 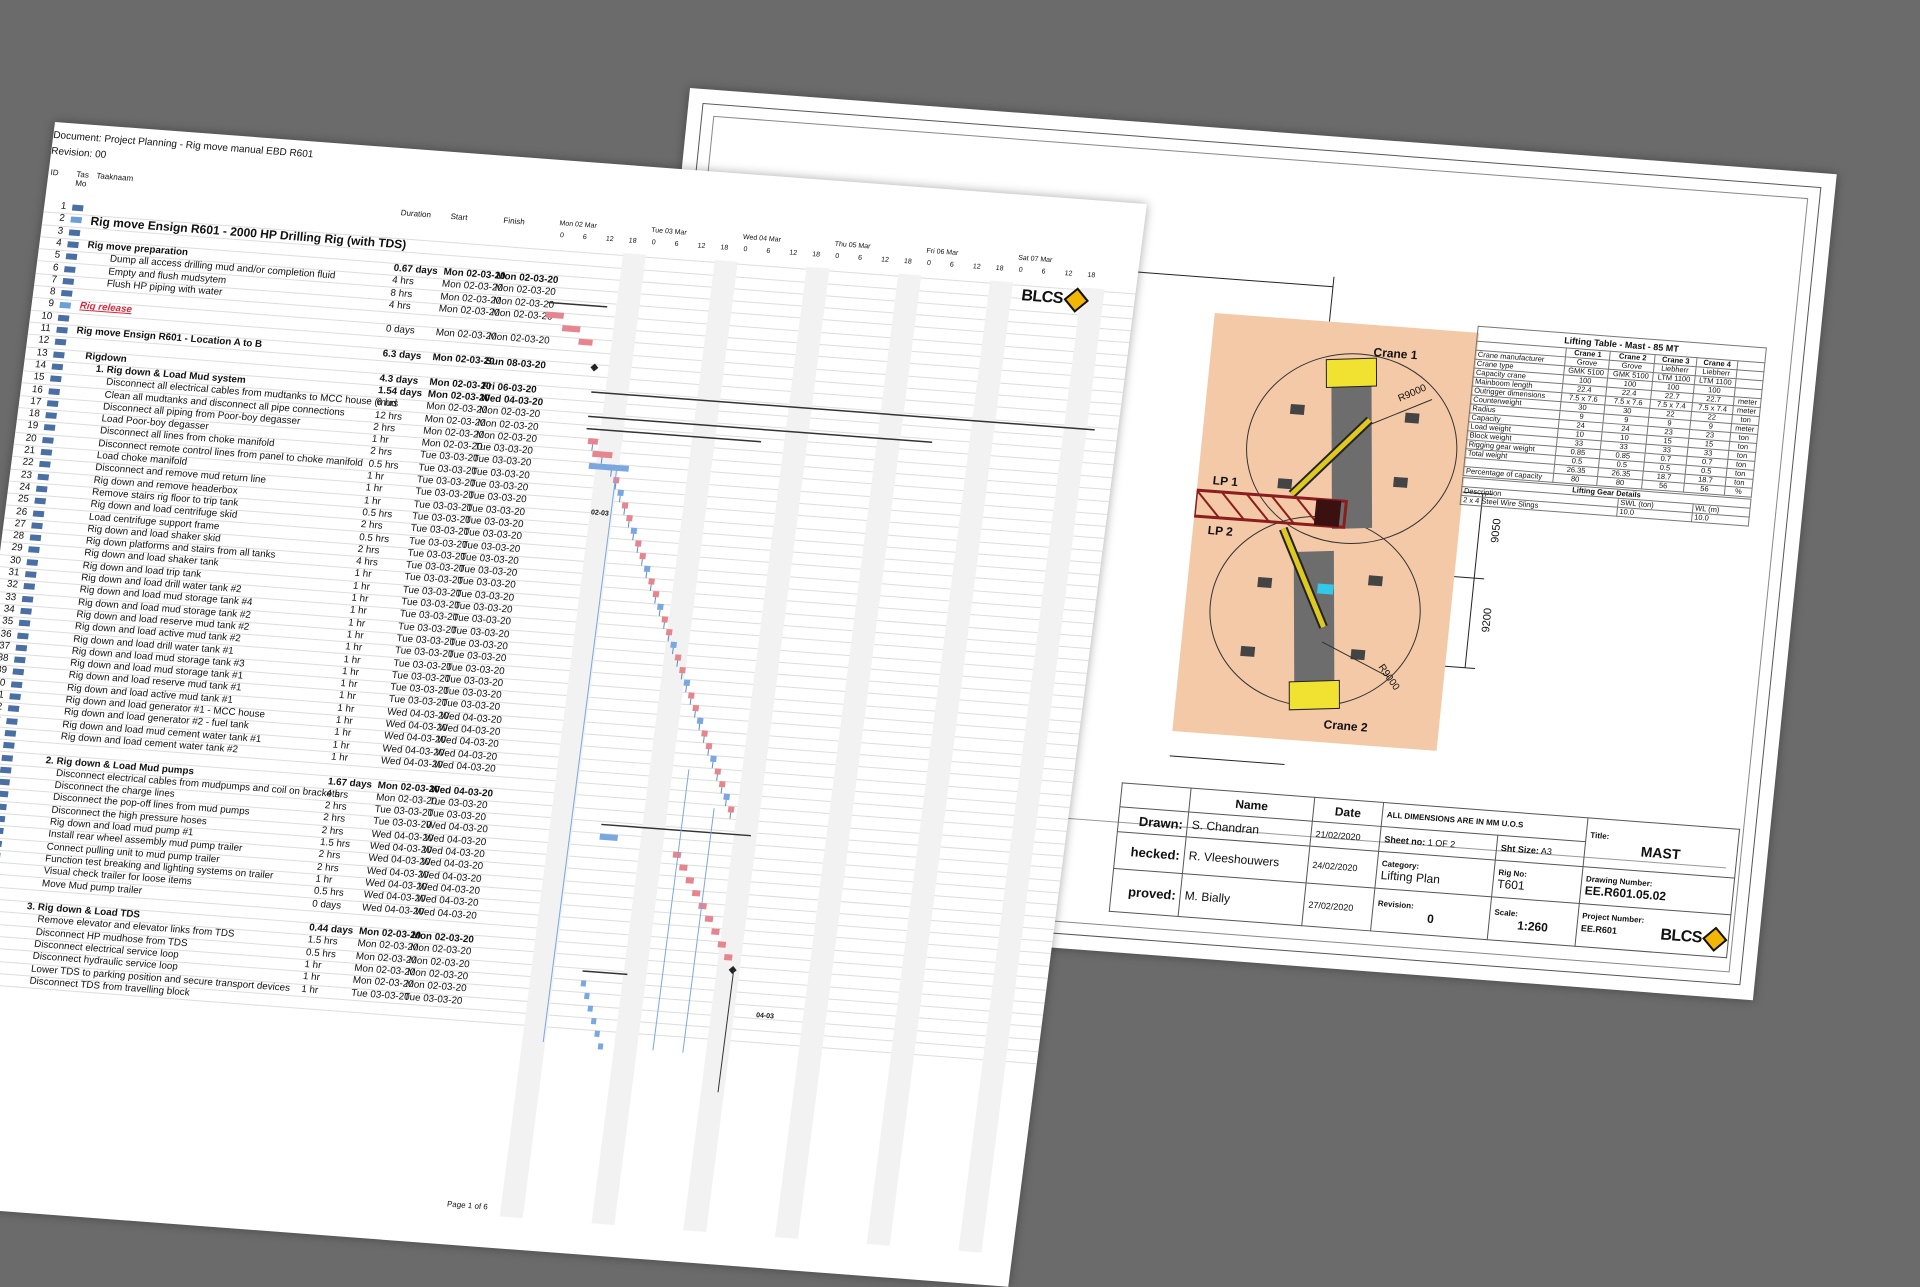 What do you see at coordinates (2, 694) in the screenshot?
I see `task-id: 41` at bounding box center [2, 694].